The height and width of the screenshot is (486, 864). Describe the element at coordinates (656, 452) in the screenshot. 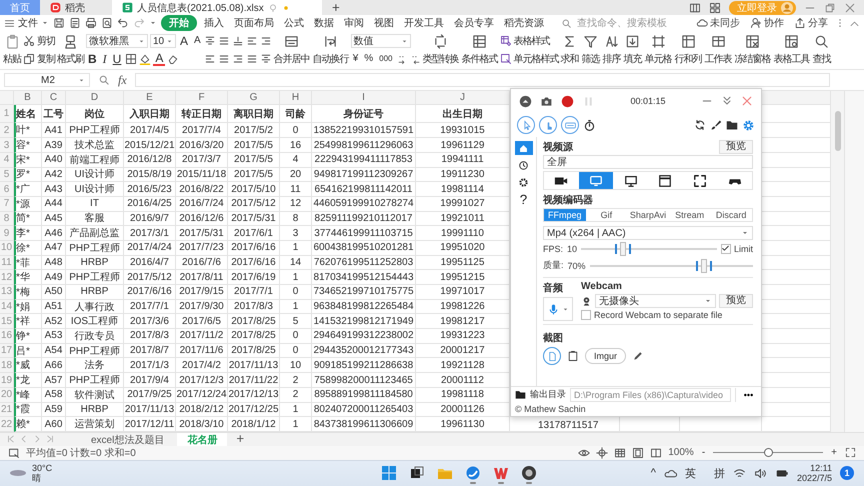

I see `reading-view-icon` at that location.